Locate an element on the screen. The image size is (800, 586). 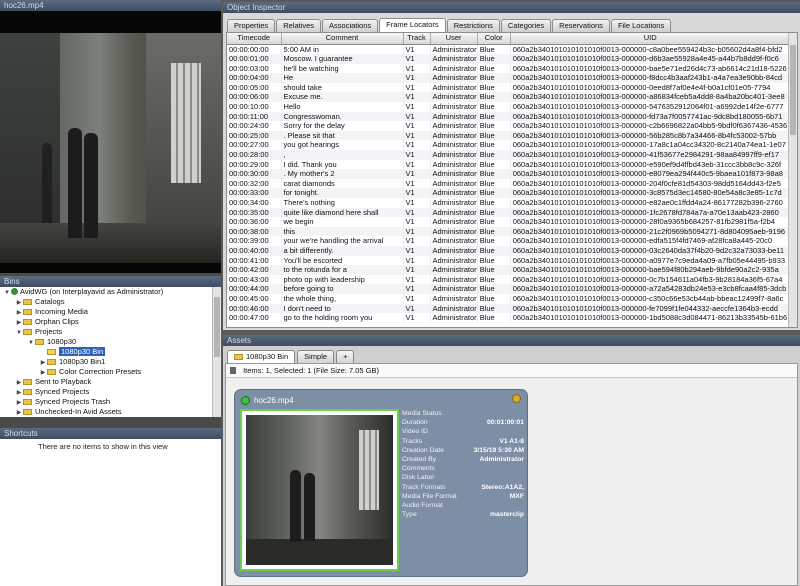
metadata-key: Media Status is located at coordinates (422, 413).